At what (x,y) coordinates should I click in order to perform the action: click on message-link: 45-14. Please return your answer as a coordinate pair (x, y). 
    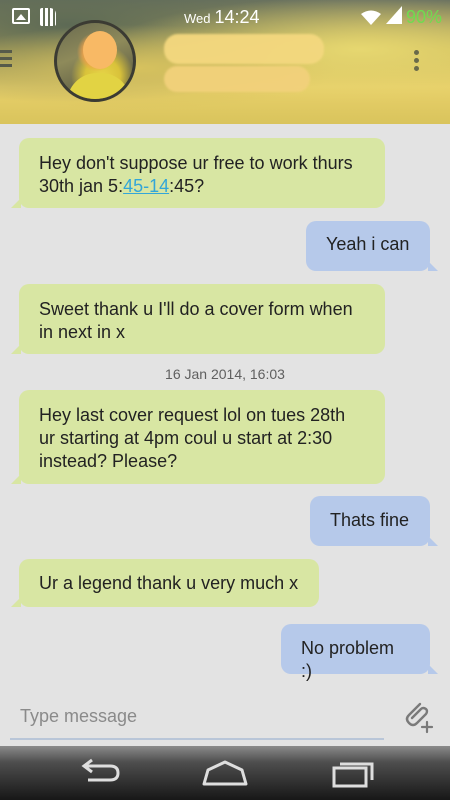
    Looking at the image, I should click on (146, 186).